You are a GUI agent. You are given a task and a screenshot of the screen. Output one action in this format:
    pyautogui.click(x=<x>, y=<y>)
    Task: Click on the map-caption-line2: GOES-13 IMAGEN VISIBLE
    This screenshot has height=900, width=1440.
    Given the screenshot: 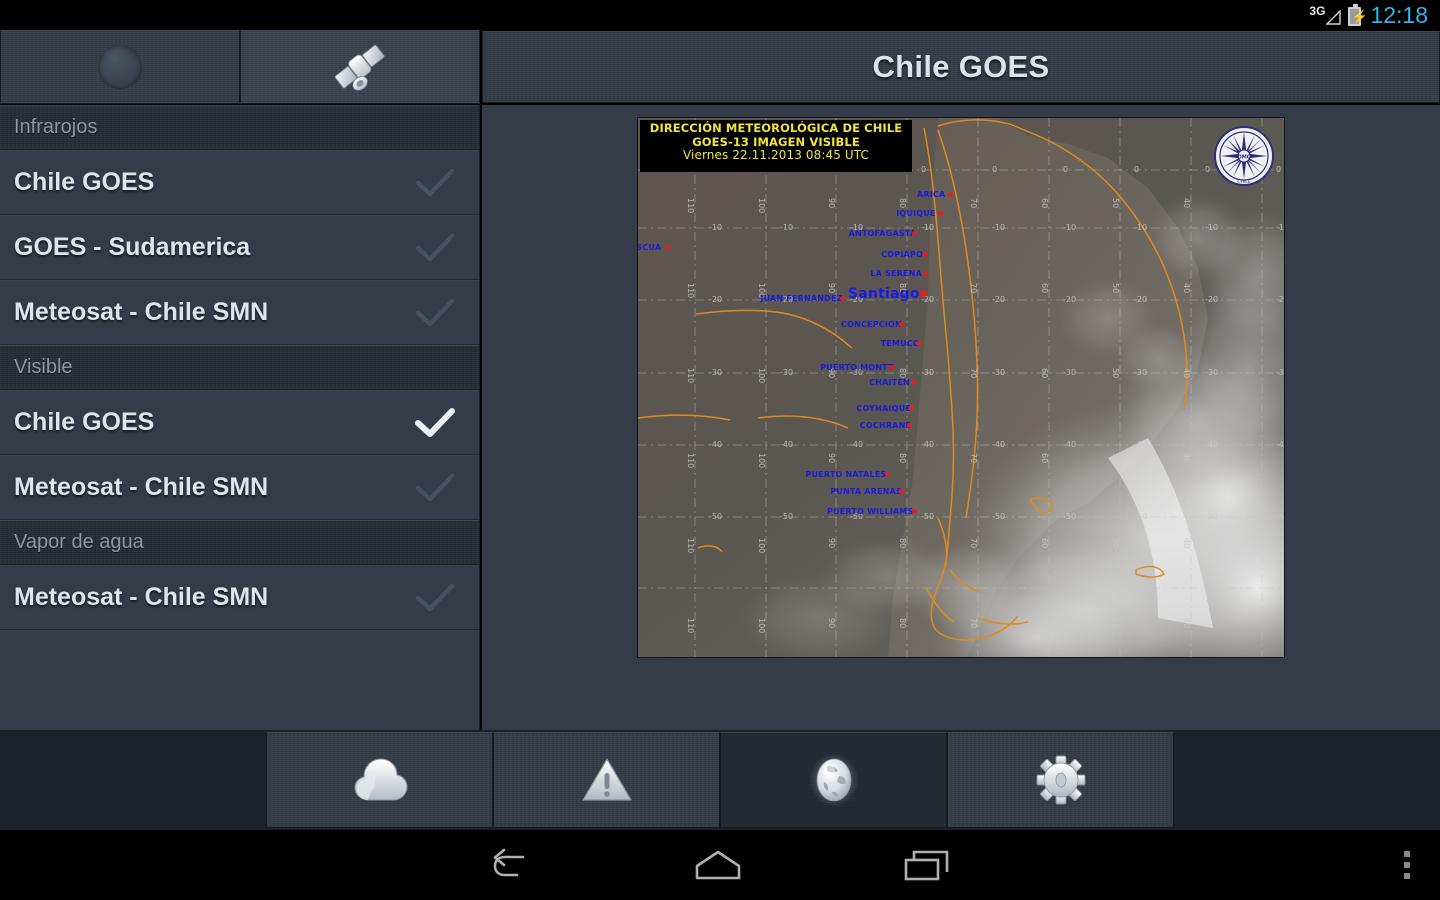 What is the action you would take?
    pyautogui.click(x=776, y=141)
    